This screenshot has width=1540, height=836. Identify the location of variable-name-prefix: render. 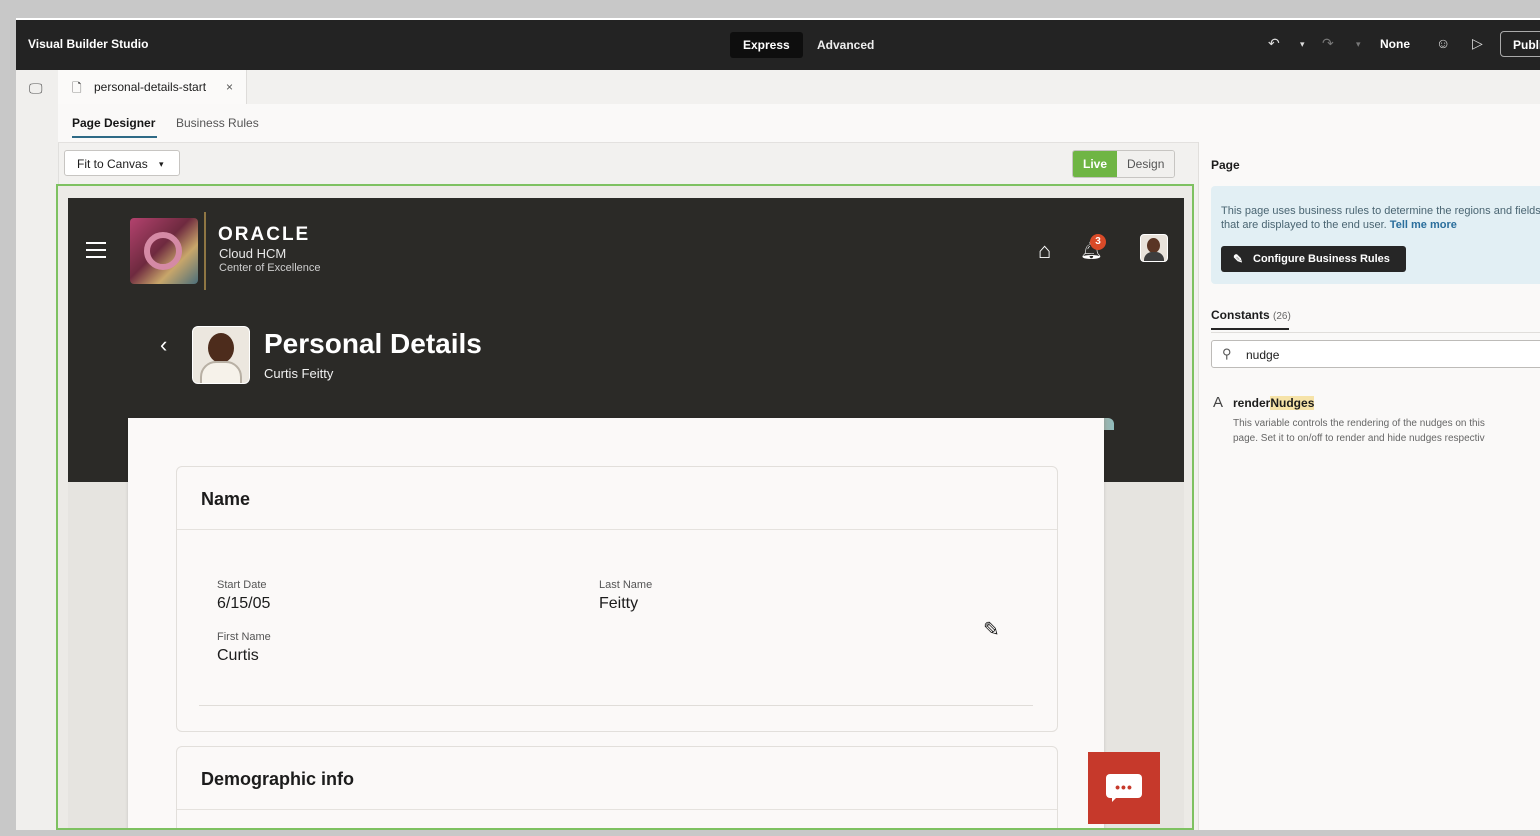
(1252, 403).